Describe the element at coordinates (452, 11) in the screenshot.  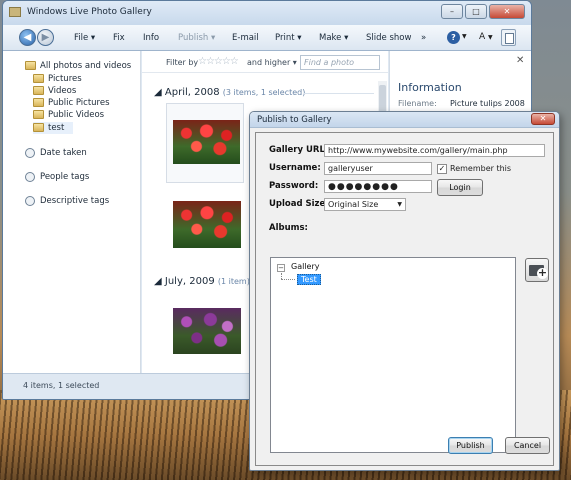
I see `minimize-button: –` at that location.